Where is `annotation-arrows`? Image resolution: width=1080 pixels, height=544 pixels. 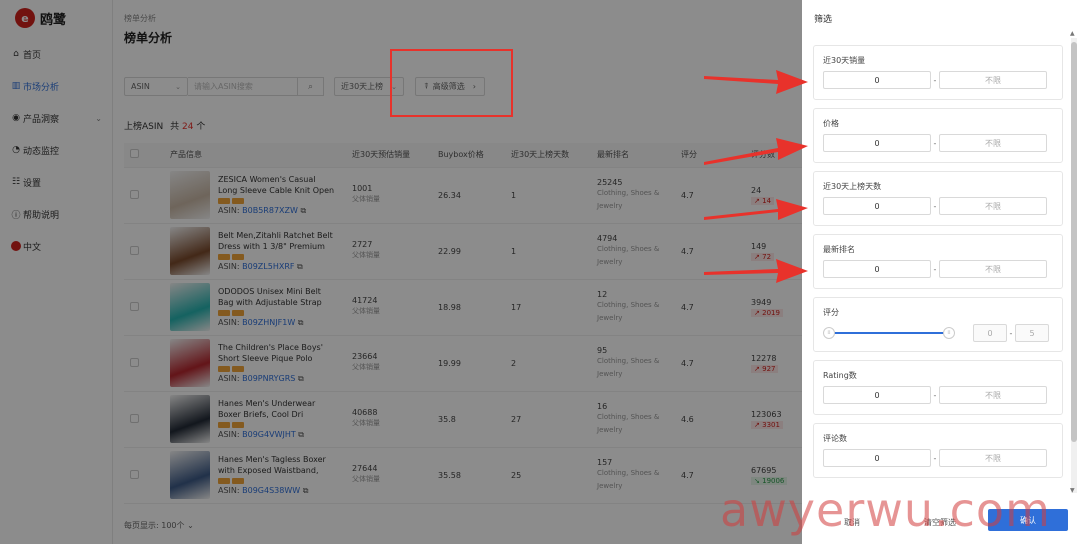 annotation-arrows is located at coordinates (756, 176).